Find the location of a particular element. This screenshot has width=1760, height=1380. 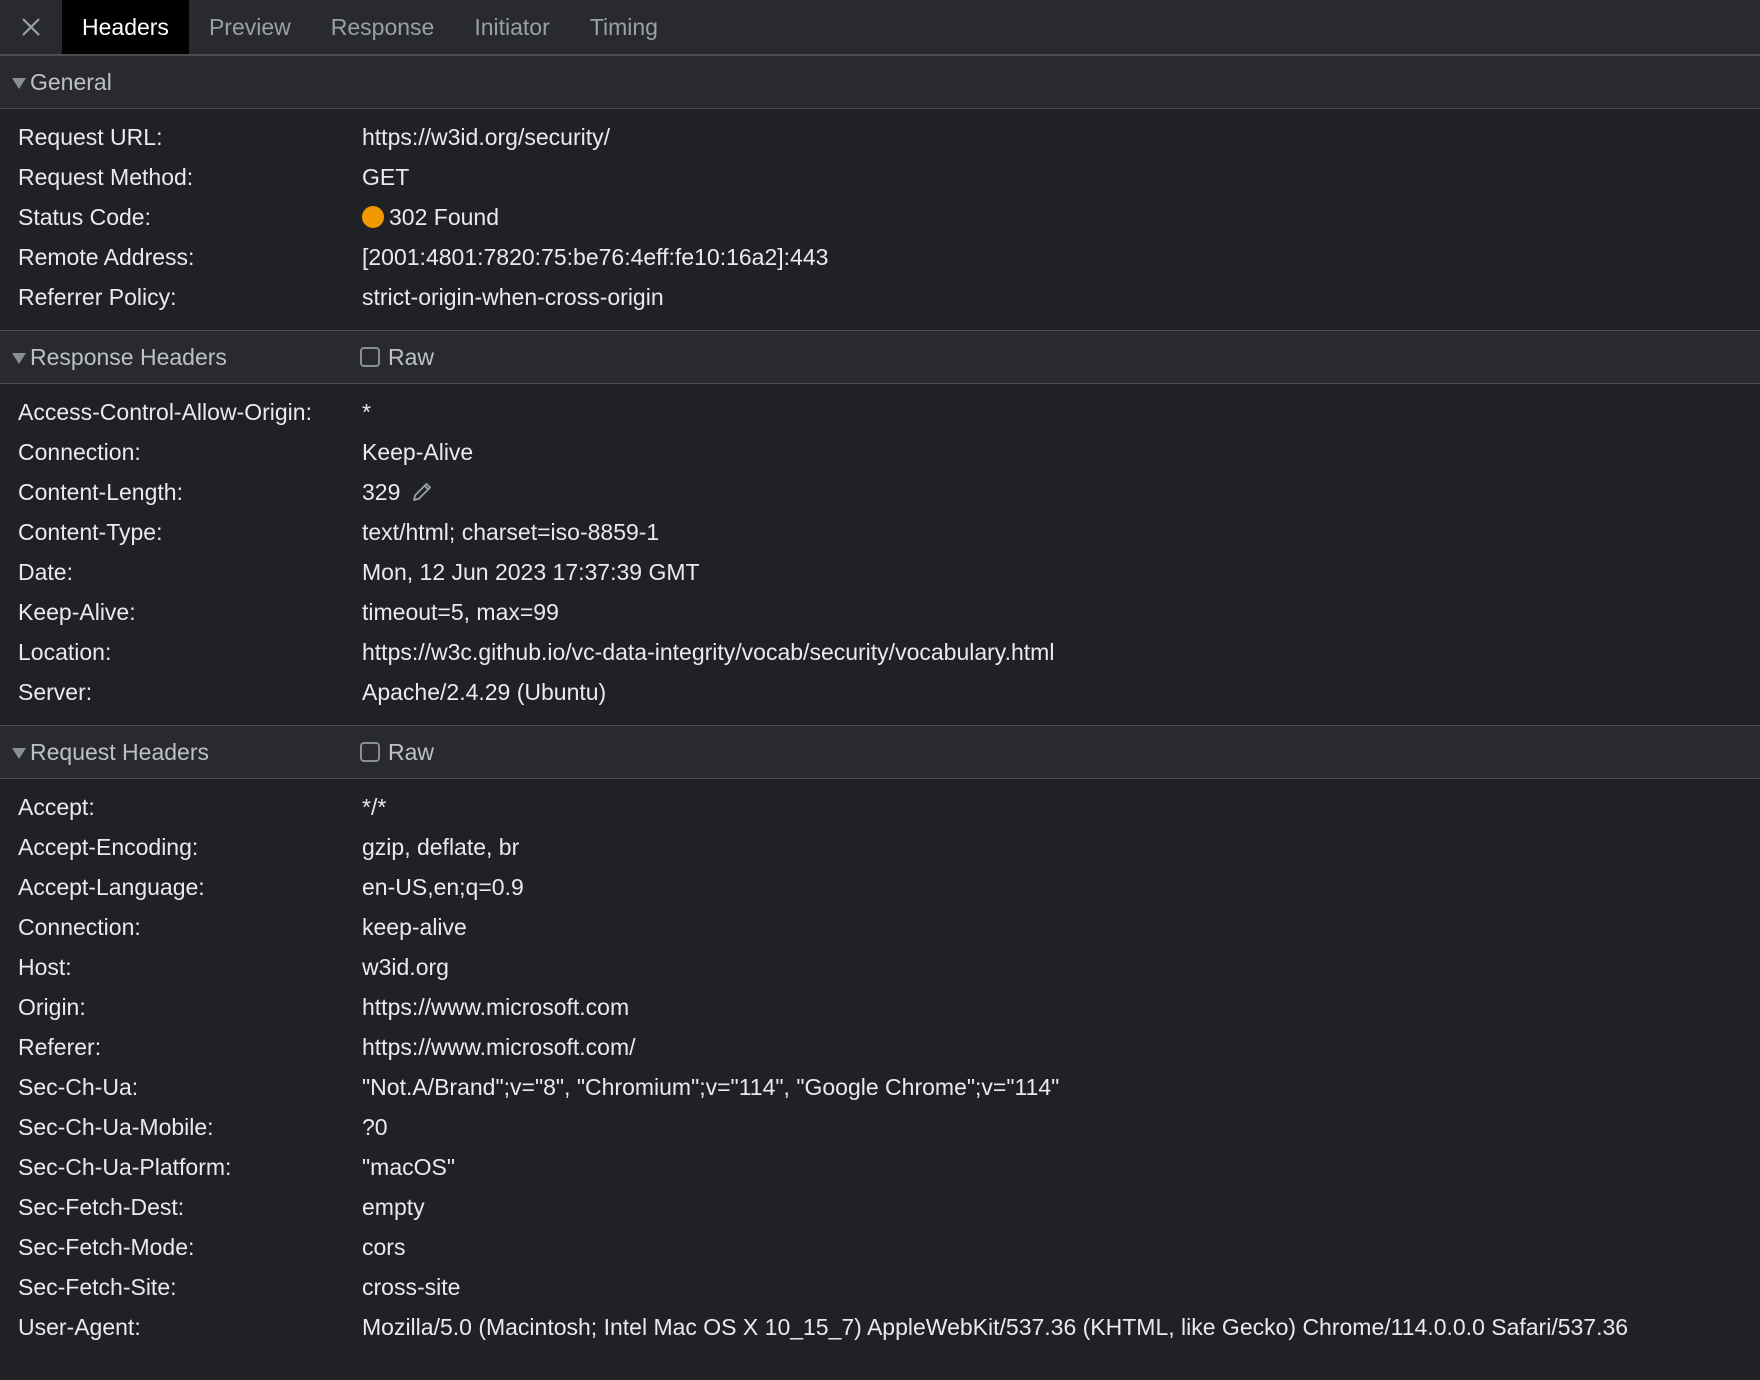

header-row-accept-language: Accept-Language: en-US,en;q=0.9 is located at coordinates (880, 887).